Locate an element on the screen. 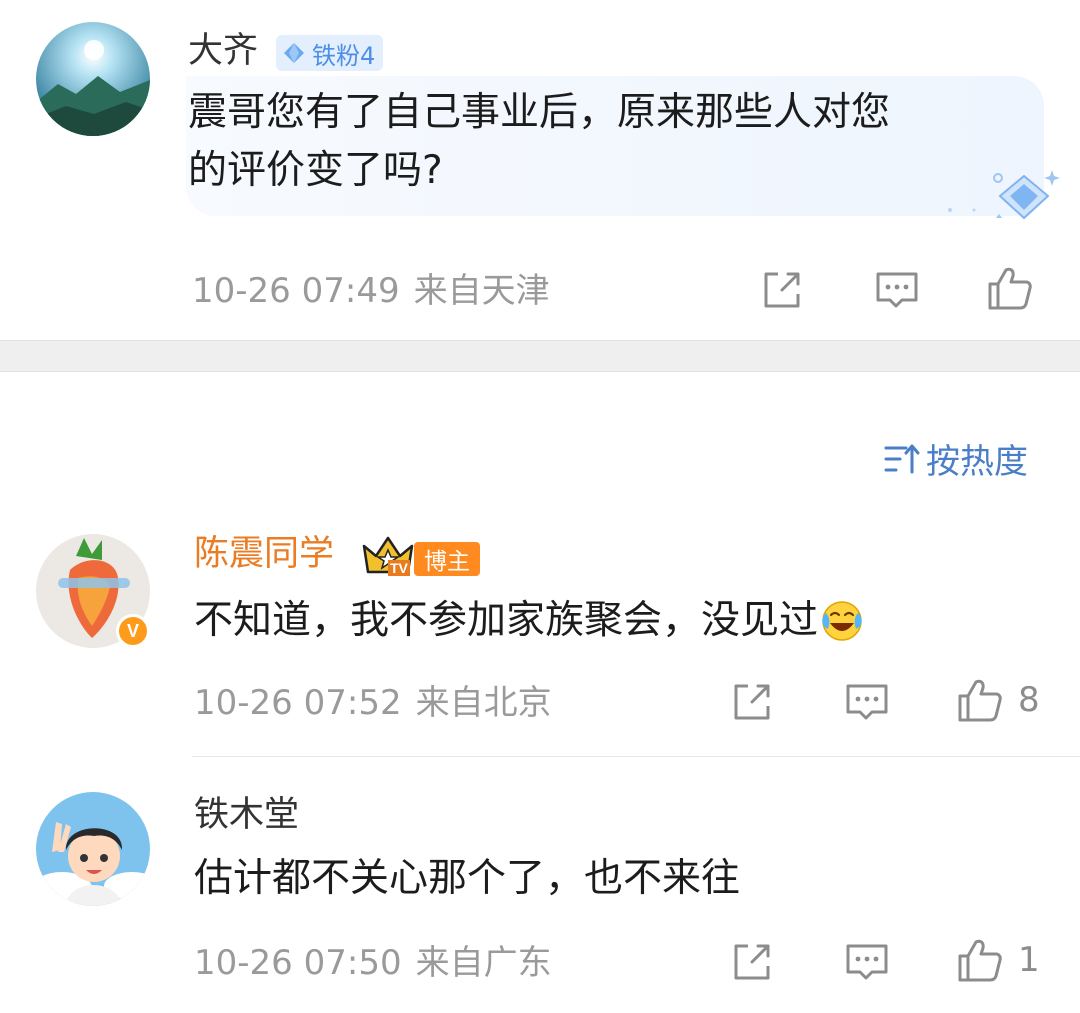 The image size is (1080, 1013). reply2-share-button is located at coordinates (752, 962).